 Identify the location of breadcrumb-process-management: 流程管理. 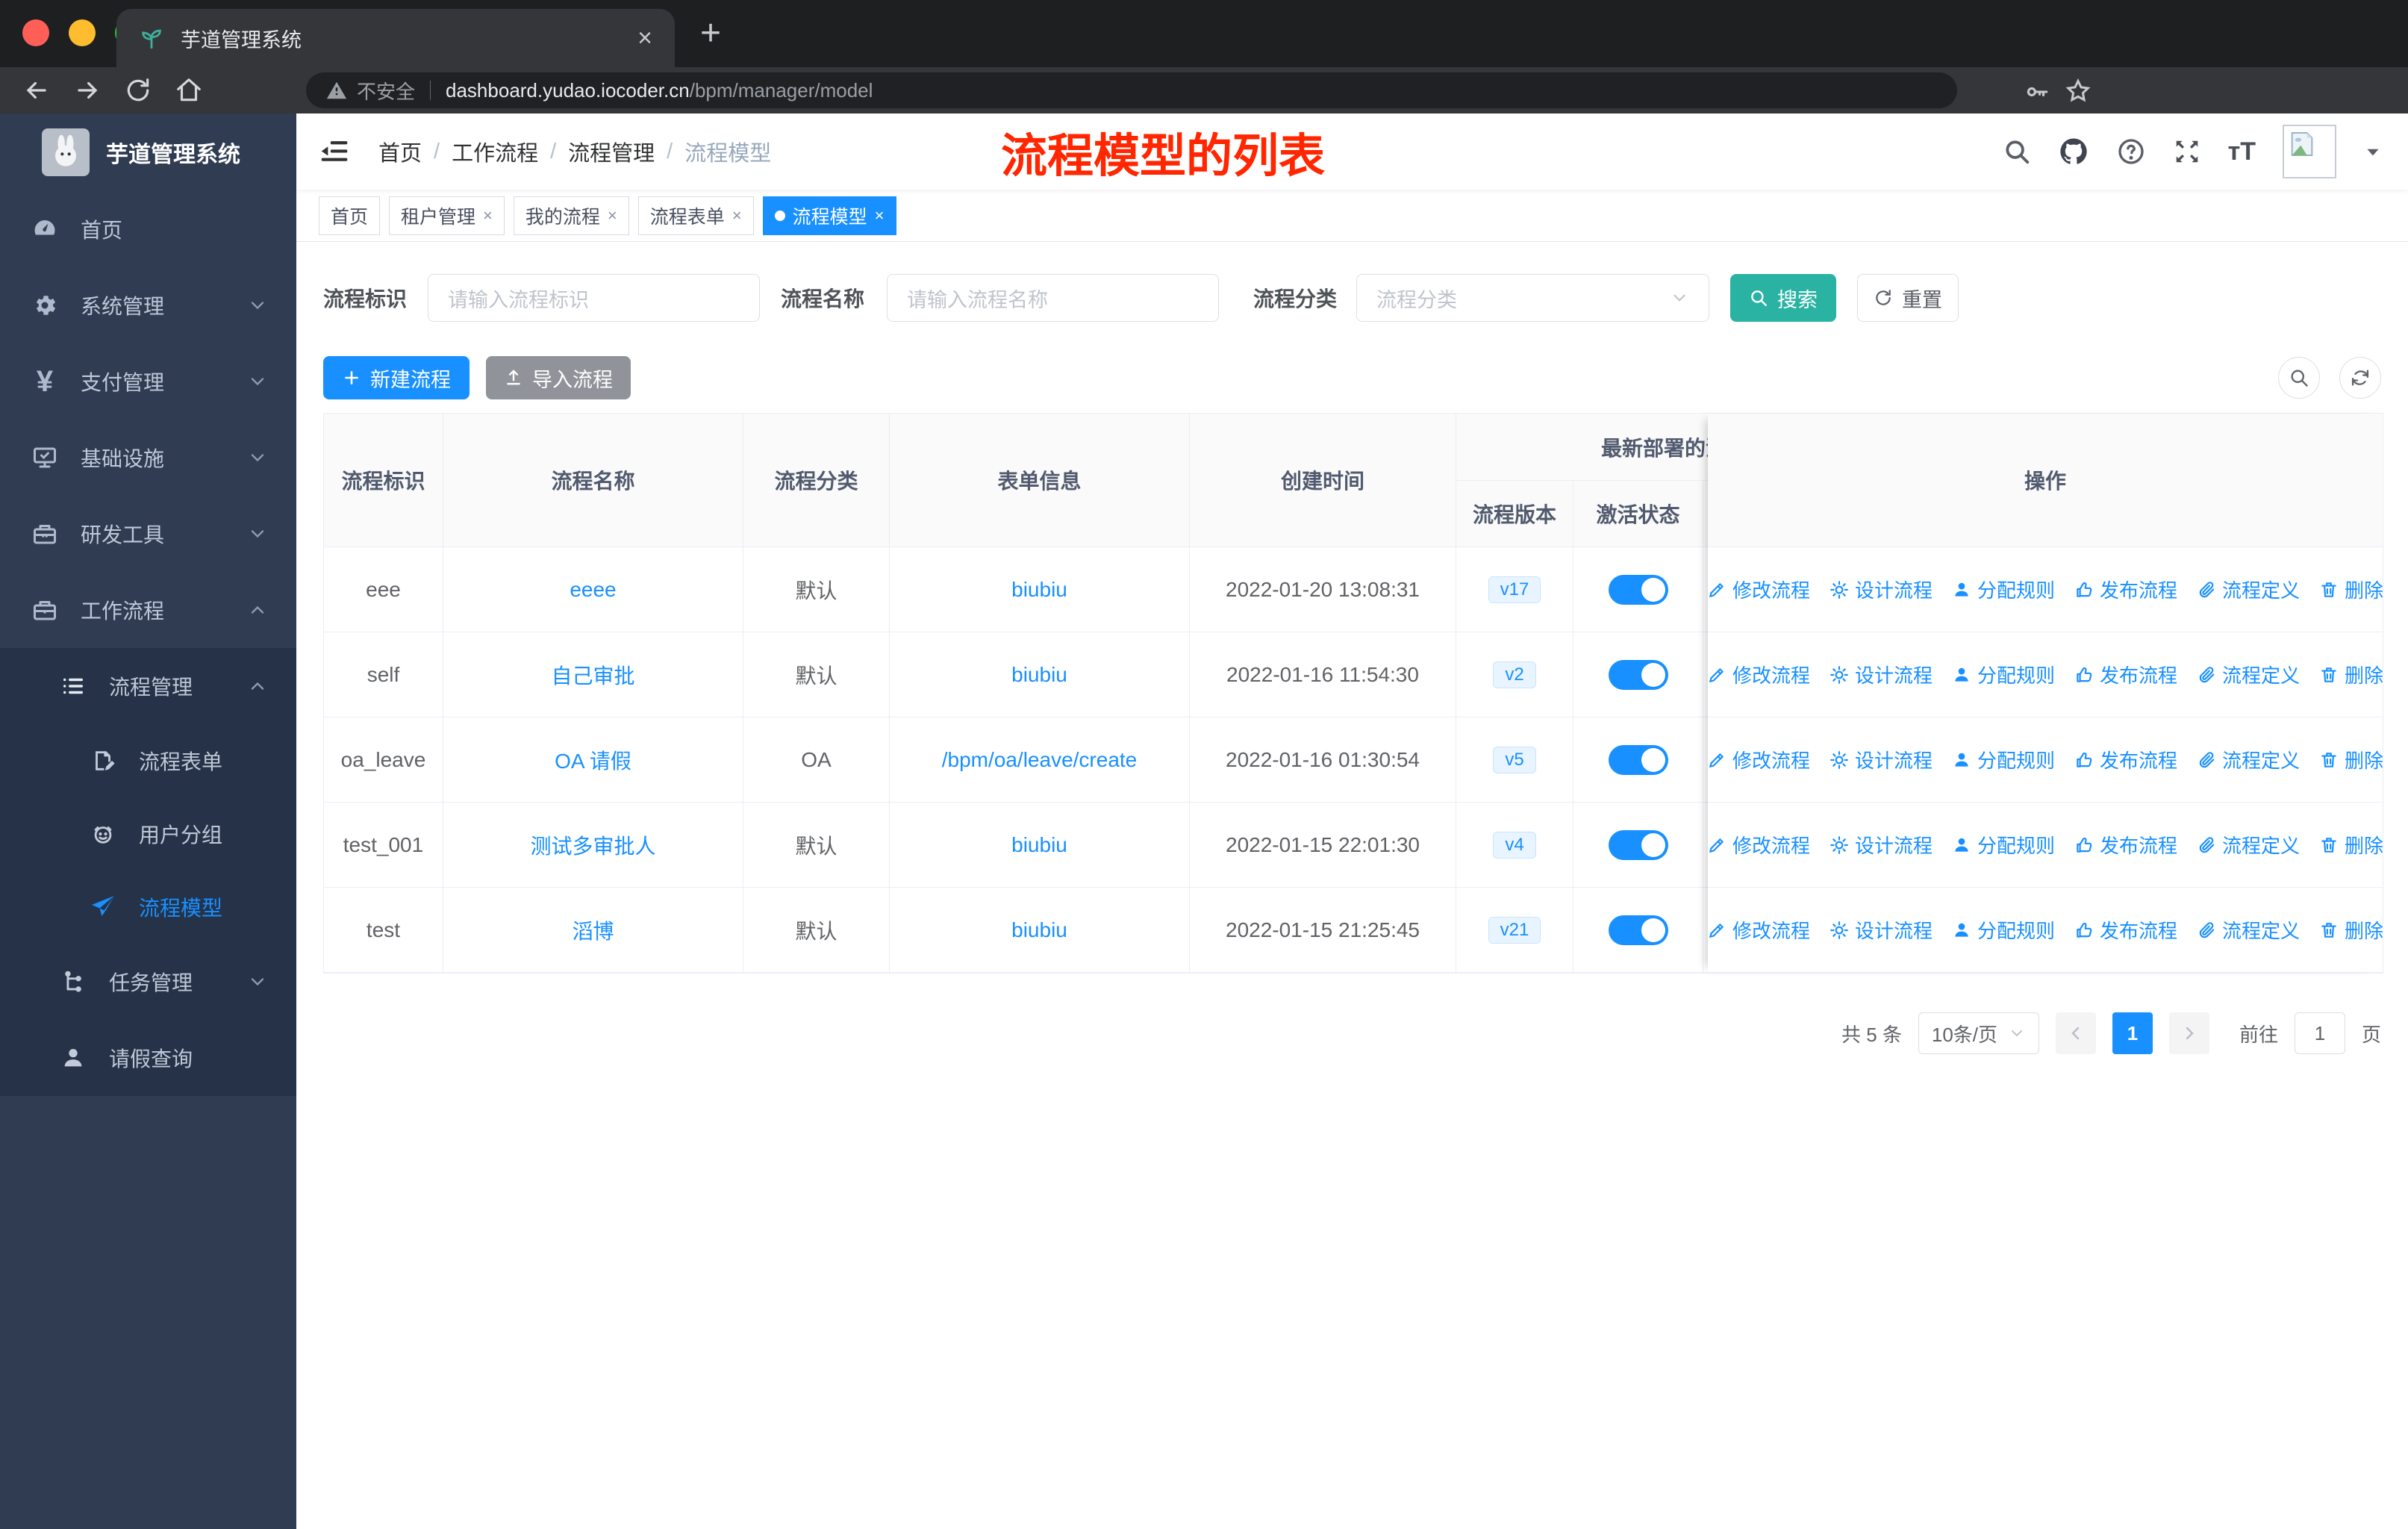
(611, 151).